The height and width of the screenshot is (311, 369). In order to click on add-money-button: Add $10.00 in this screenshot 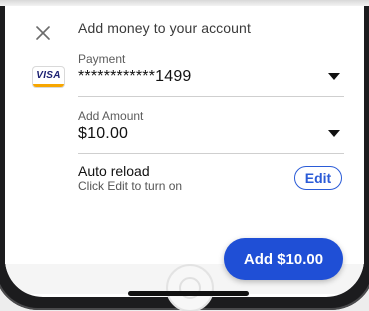, I will do `click(283, 259)`.